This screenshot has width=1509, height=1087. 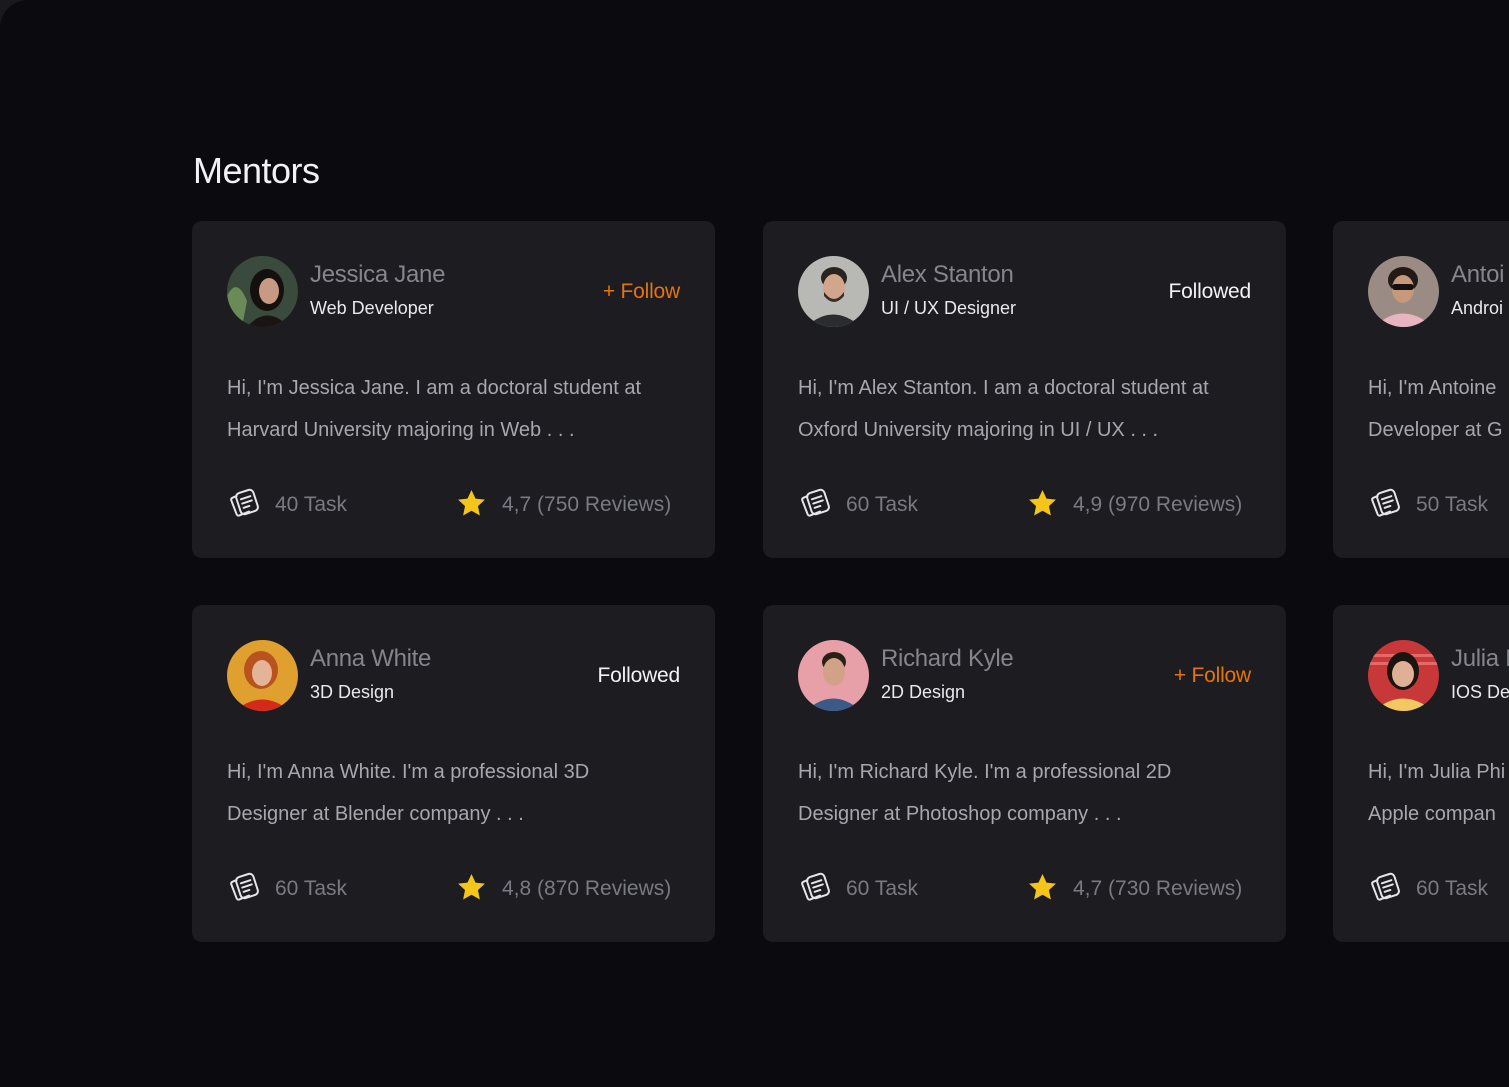 I want to click on page-title: Mentors, so click(x=256, y=170).